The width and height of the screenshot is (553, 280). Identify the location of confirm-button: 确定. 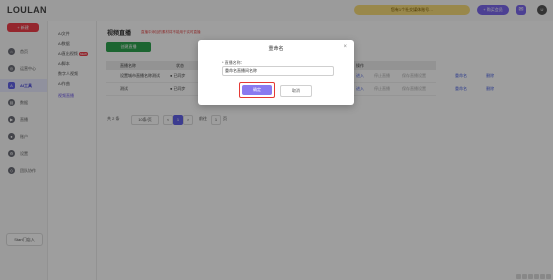
(257, 90).